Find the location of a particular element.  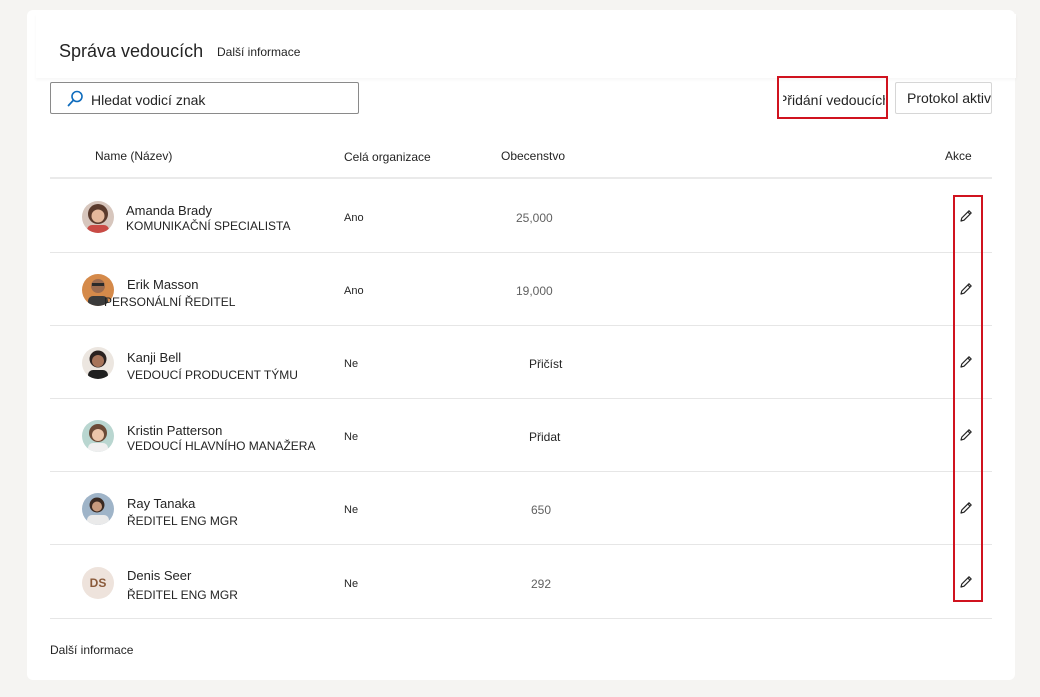

person-name: Erik Masson is located at coordinates (163, 284).